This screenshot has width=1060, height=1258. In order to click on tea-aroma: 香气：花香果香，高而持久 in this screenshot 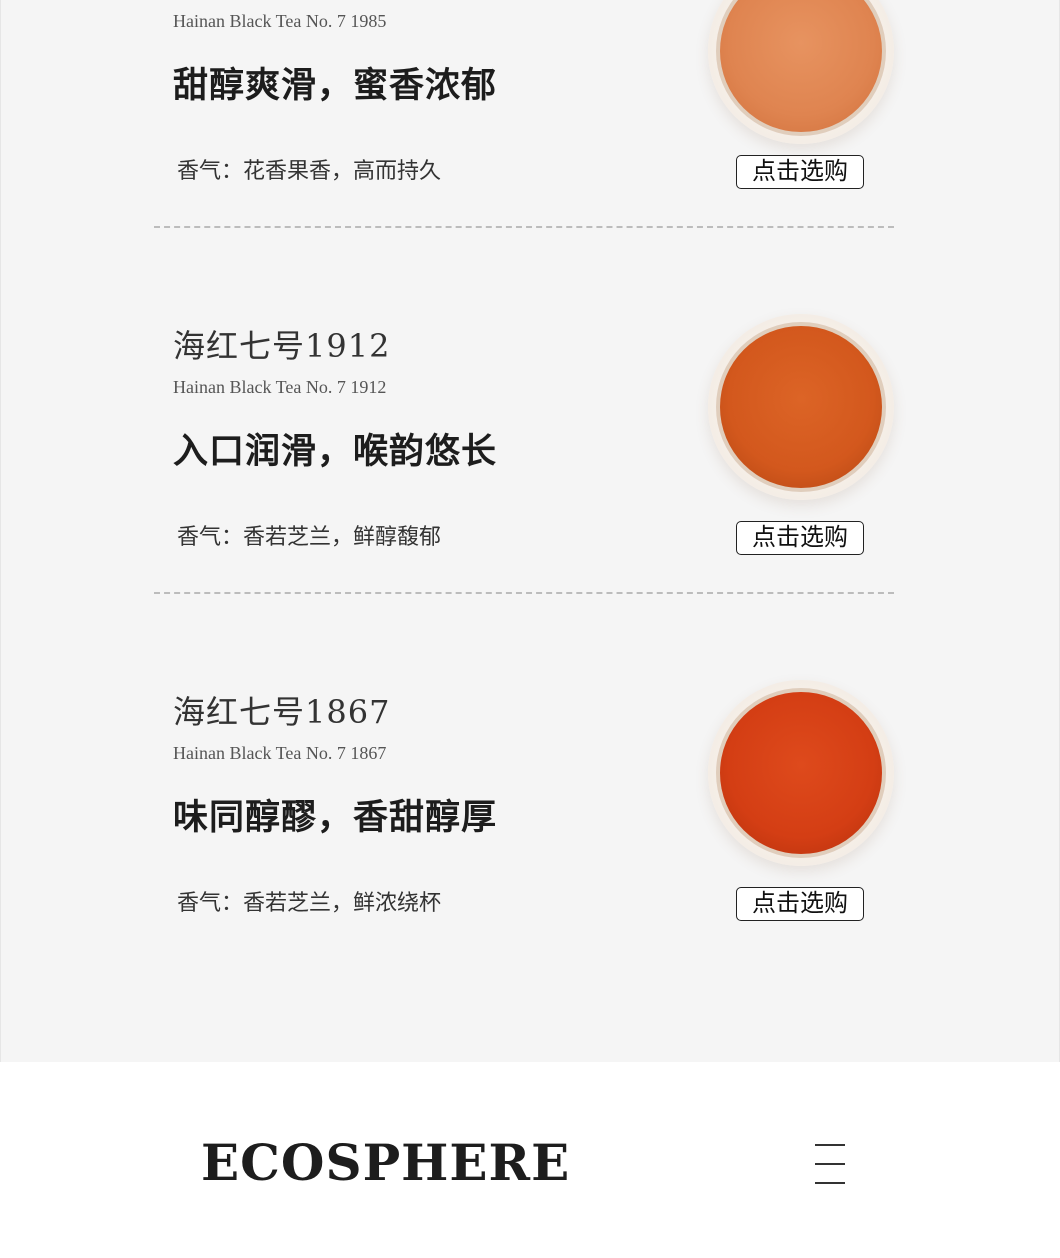, I will do `click(309, 171)`.